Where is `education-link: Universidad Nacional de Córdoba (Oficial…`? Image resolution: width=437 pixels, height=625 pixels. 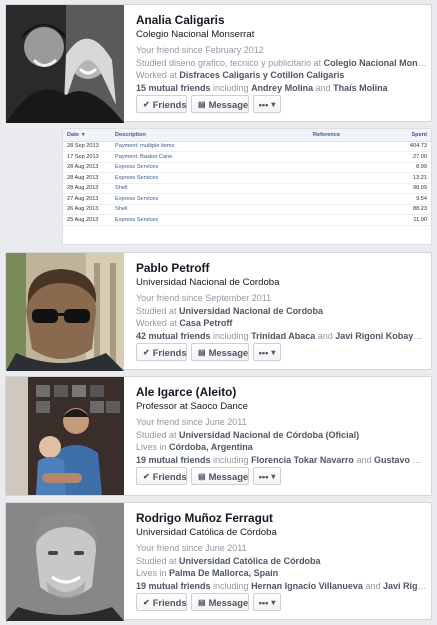 education-link: Universidad Nacional de Córdoba (Oficial… is located at coordinates (269, 435).